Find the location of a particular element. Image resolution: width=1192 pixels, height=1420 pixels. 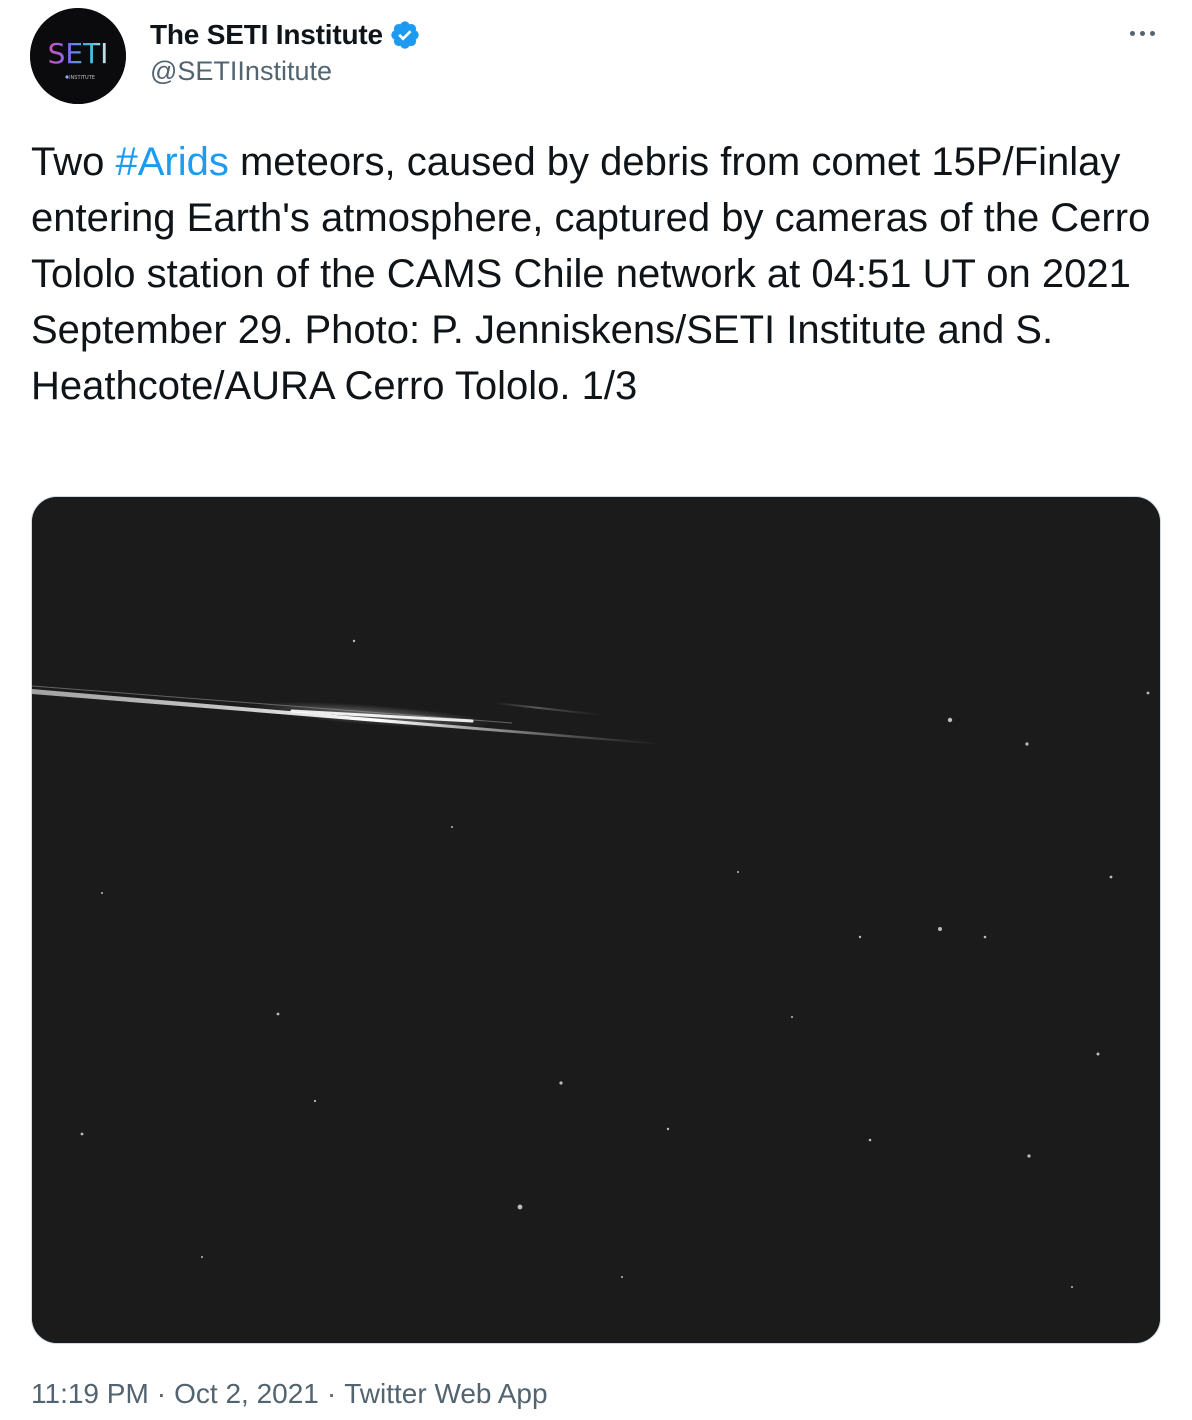

verified-badge-icon is located at coordinates (405, 35).